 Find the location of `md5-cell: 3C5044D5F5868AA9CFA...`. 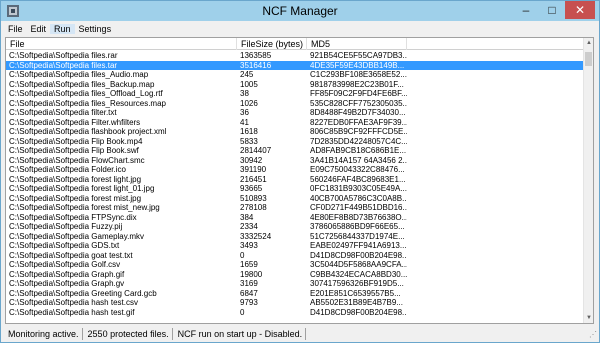

md5-cell: 3C5044D5F5868AA9CFA... is located at coordinates (358, 264).